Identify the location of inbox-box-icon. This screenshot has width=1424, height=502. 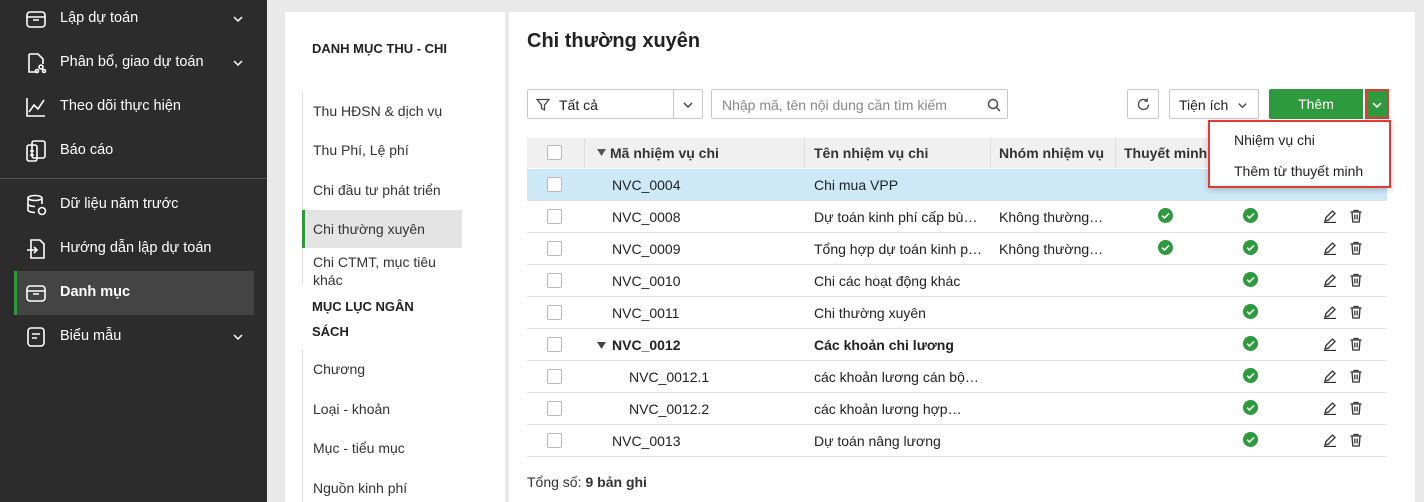
(36, 19).